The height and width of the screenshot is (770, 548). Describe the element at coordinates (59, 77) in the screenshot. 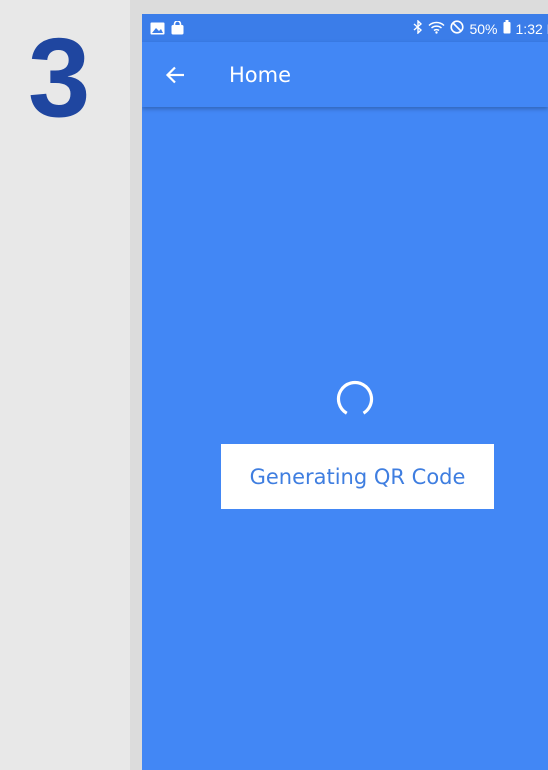

I see `step-number: 3` at that location.